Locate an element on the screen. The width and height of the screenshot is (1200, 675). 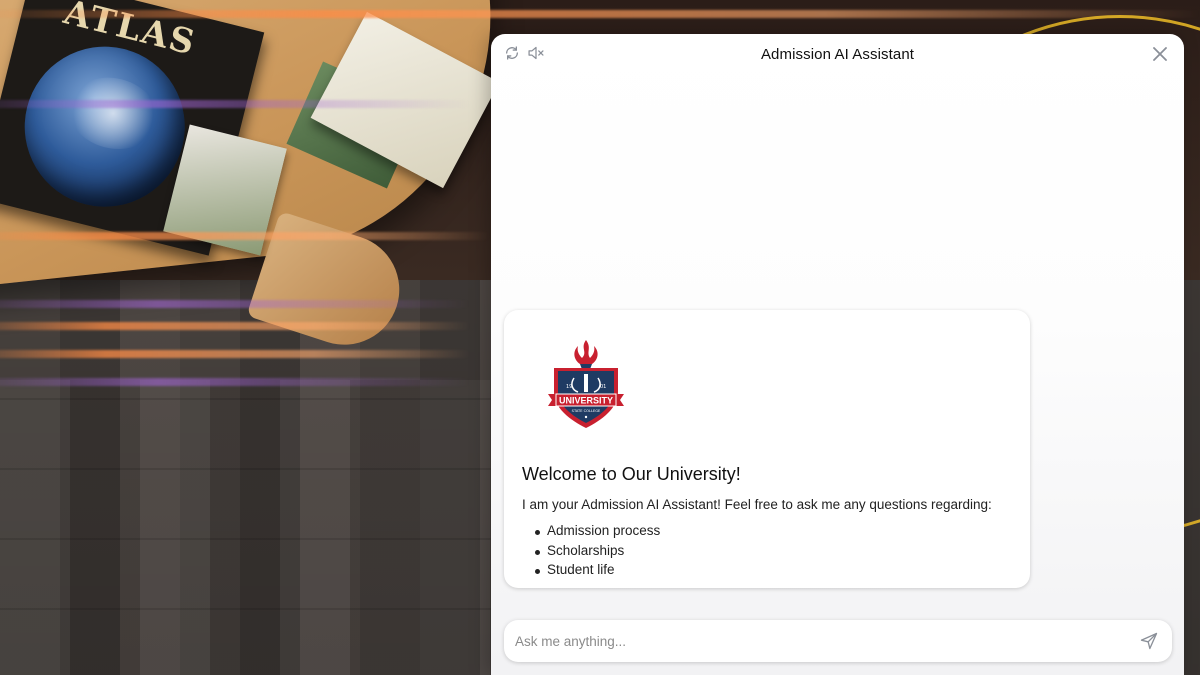
send-icon is located at coordinates (1149, 641).